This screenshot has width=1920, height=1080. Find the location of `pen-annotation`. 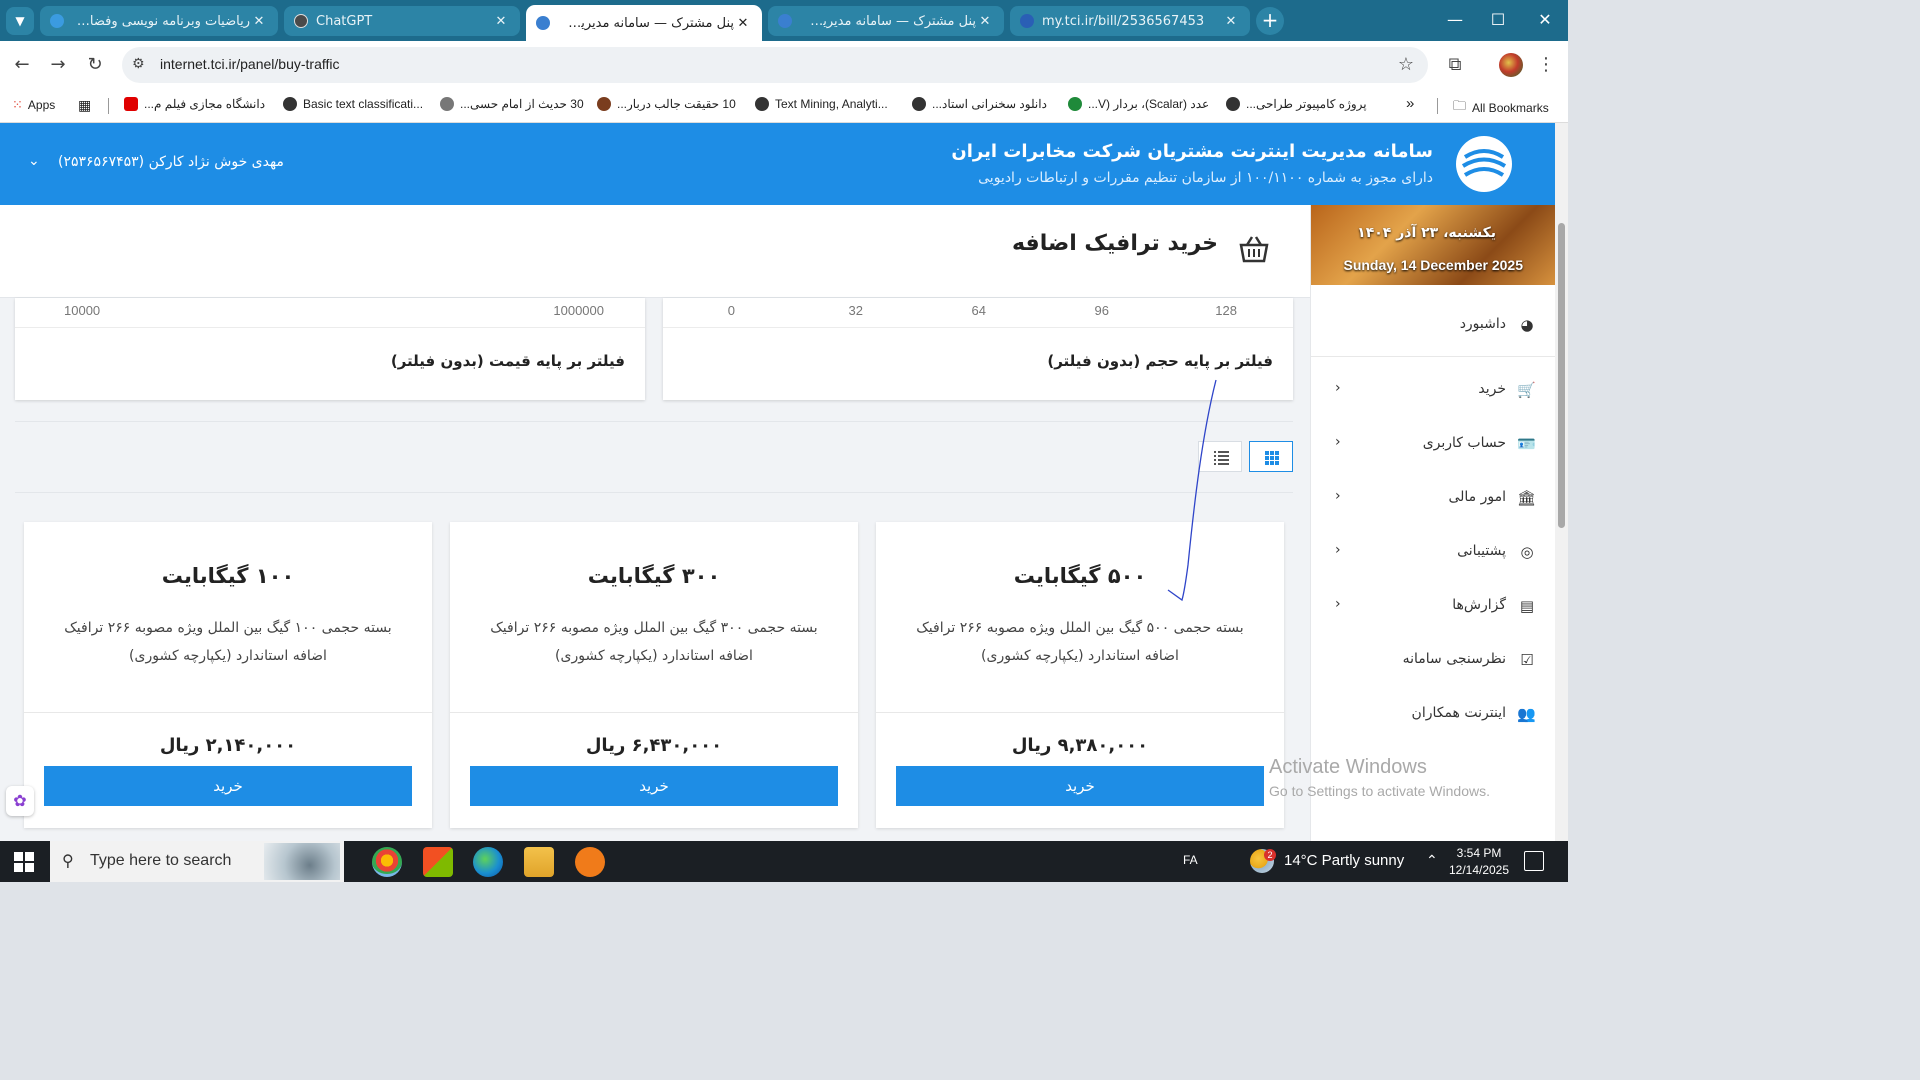

pen-annotation is located at coordinates (1192, 490).